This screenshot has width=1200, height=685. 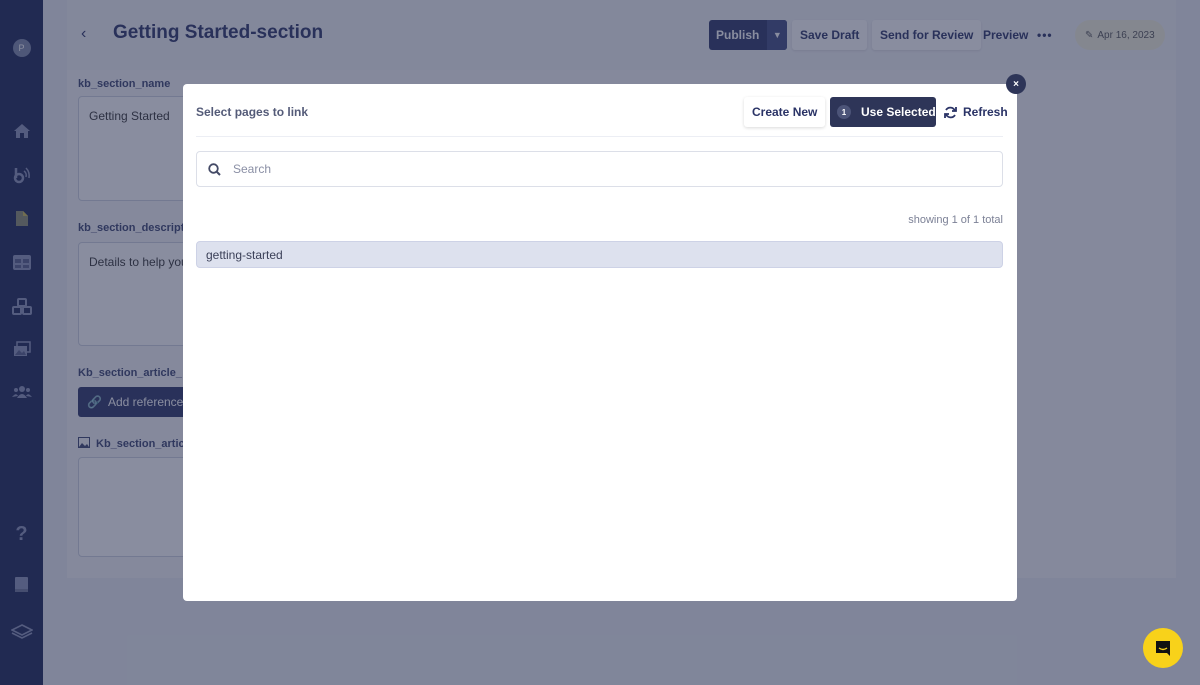 I want to click on search-icon, so click(x=214, y=169).